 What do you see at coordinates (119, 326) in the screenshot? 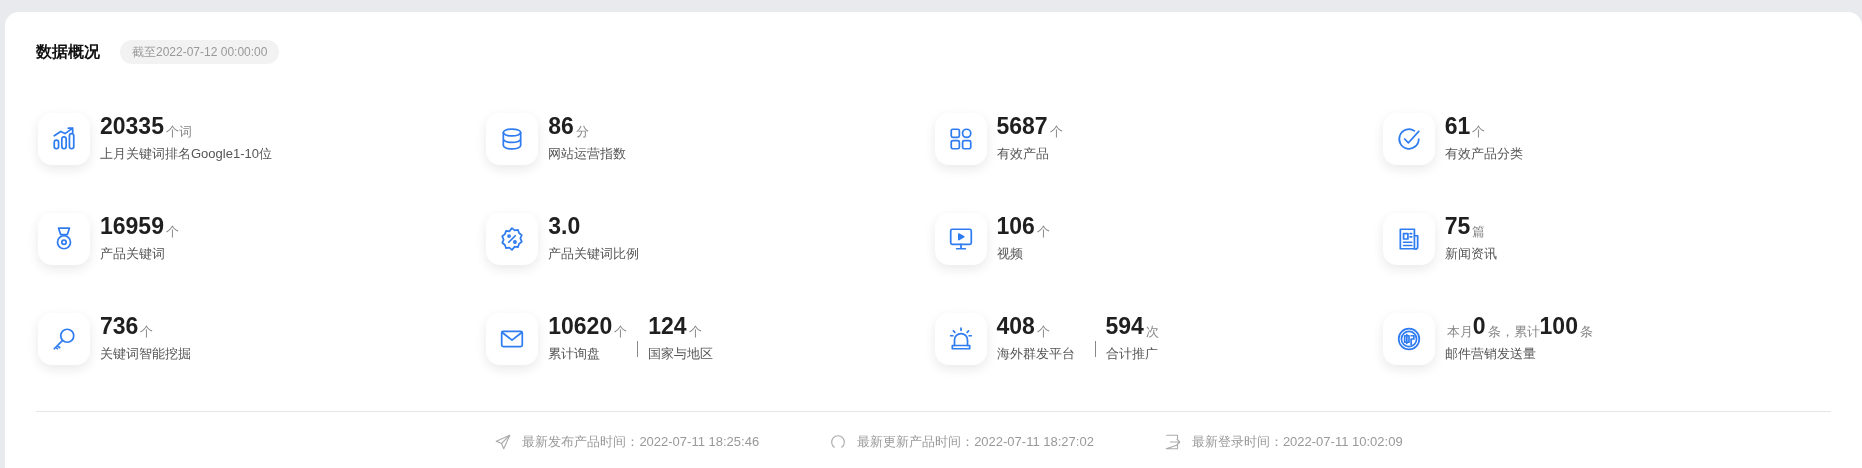
I see `stat-value: 736` at bounding box center [119, 326].